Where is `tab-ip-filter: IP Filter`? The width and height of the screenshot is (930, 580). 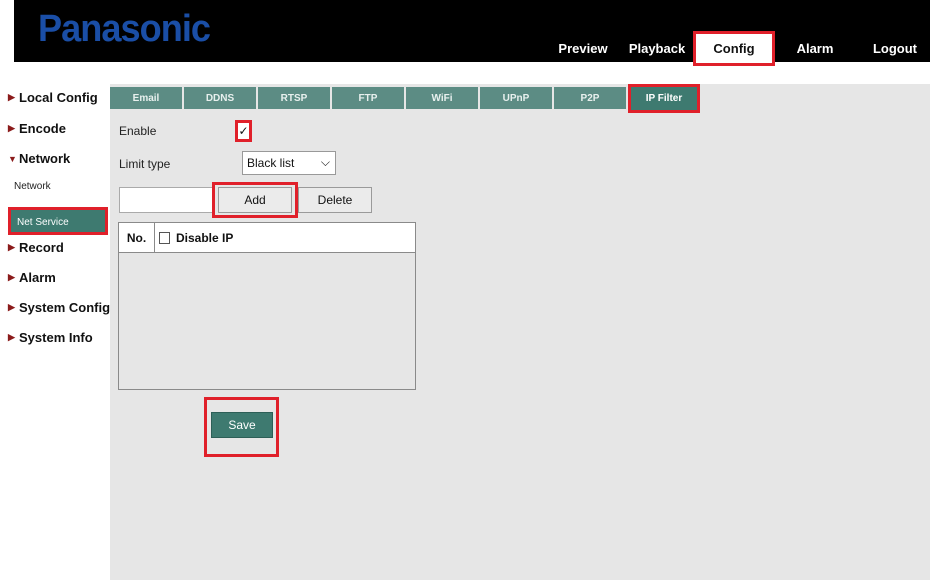 tab-ip-filter: IP Filter is located at coordinates (664, 98).